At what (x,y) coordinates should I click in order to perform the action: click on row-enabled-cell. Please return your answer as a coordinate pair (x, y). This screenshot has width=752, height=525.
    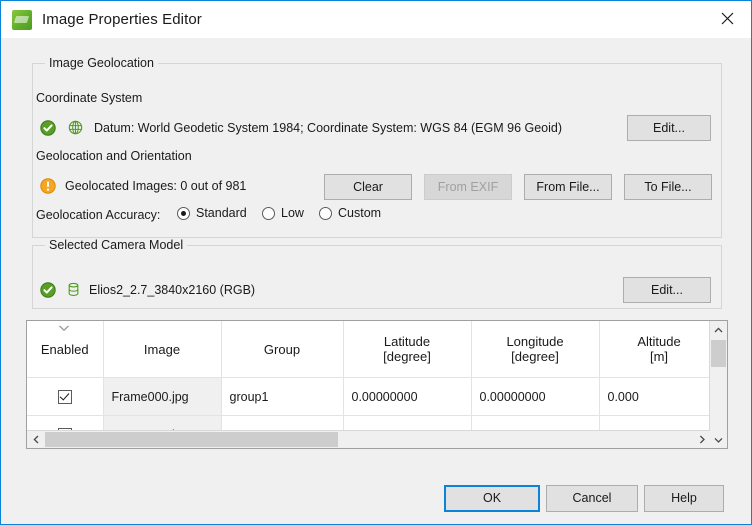
    Looking at the image, I should click on (65, 396).